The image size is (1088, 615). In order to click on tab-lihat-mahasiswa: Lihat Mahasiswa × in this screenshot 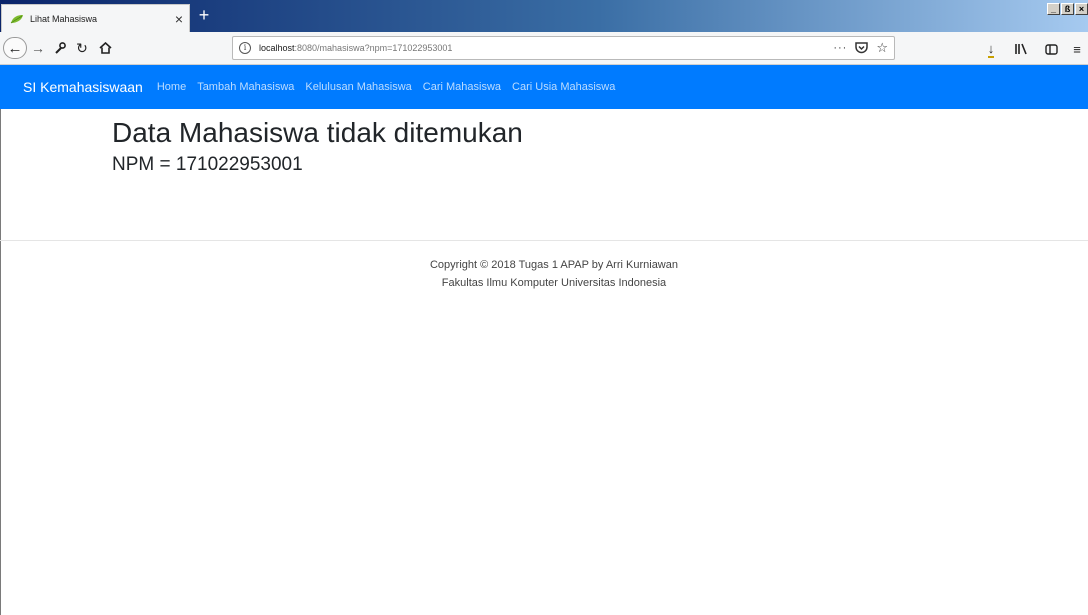, I will do `click(95, 18)`.